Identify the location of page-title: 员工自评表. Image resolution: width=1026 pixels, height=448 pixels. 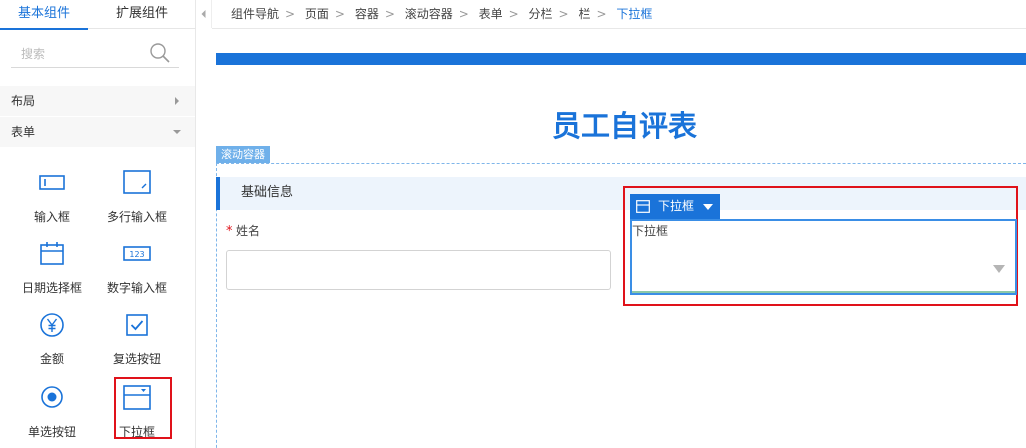
(625, 126).